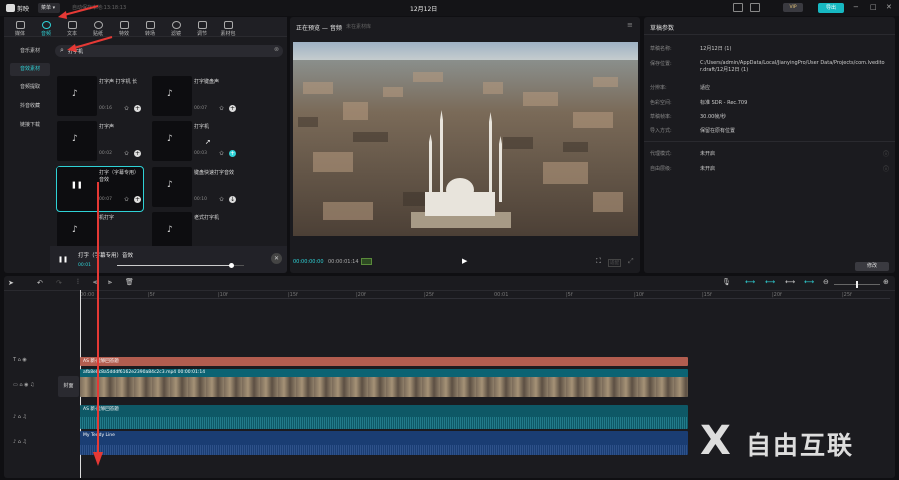  I want to click on annotation-arrows, so click(85, 235).